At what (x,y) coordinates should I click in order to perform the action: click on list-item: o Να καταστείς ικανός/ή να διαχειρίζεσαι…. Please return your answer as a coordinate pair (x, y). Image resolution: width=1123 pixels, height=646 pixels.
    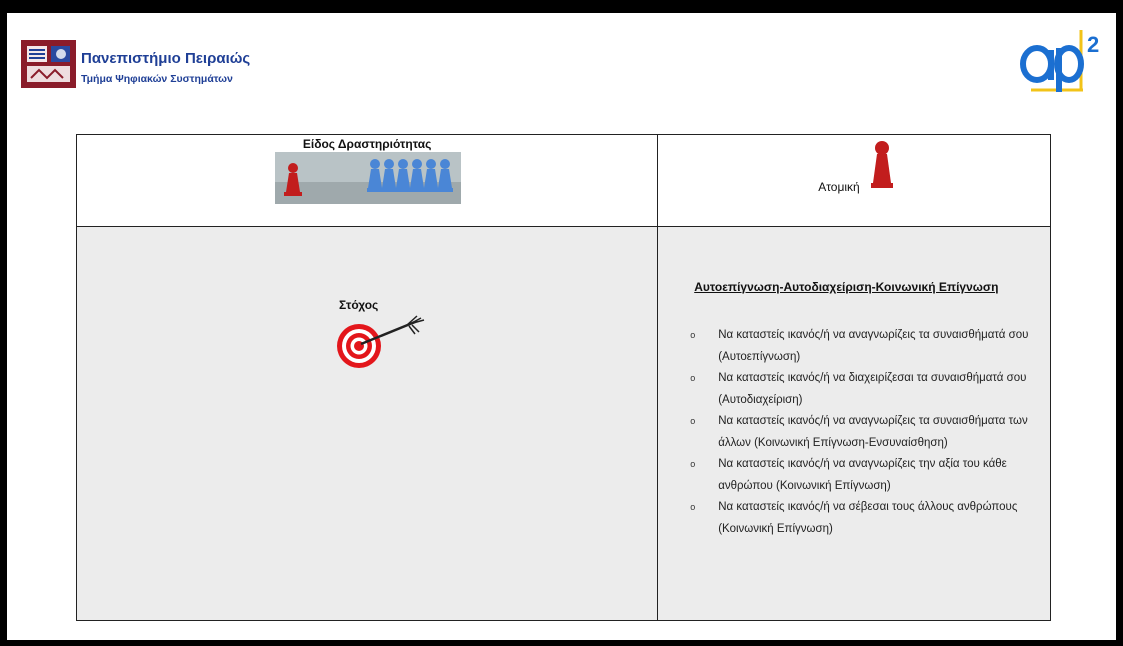
    Looking at the image, I should click on (860, 389).